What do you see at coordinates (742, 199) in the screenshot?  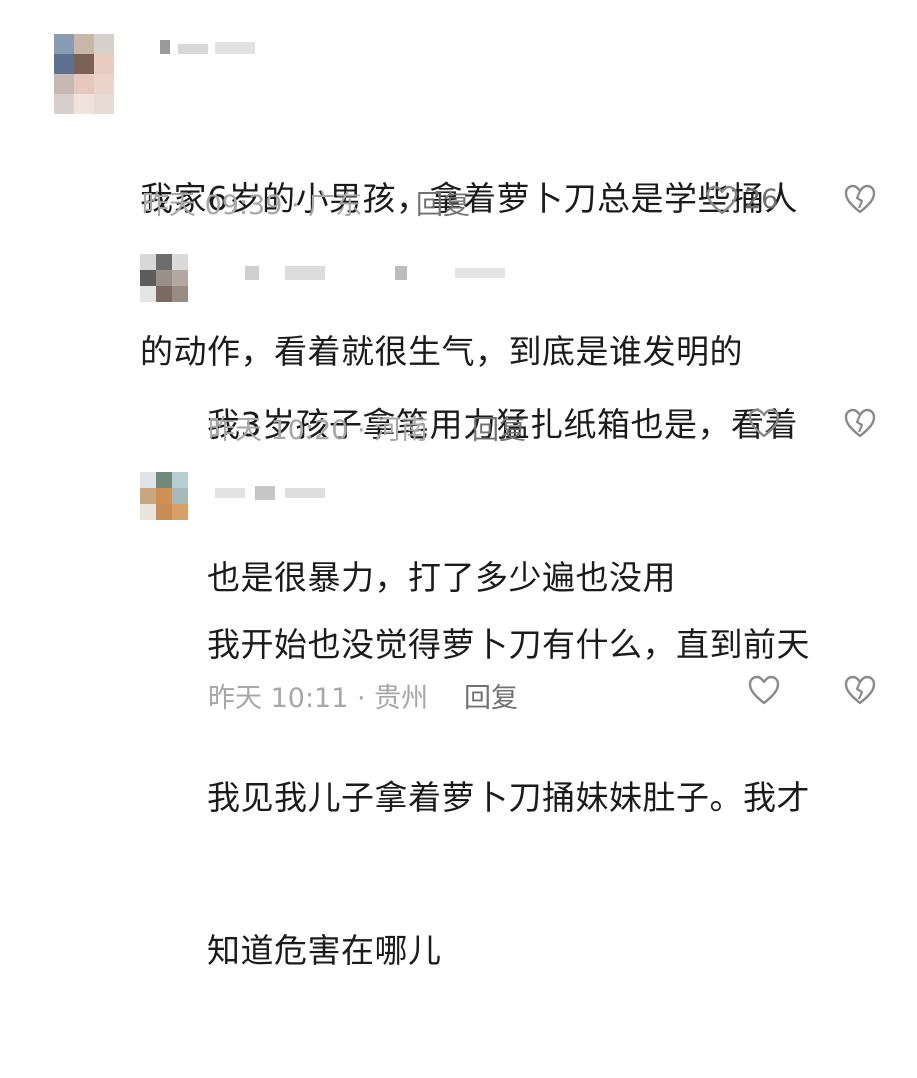 I see `like-button: 26` at bounding box center [742, 199].